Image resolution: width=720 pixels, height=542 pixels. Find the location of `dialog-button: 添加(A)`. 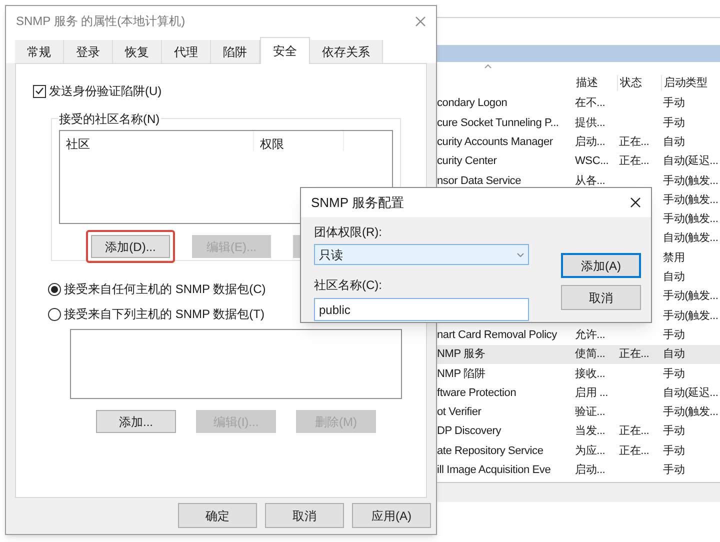

dialog-button: 添加(A) is located at coordinates (601, 265).